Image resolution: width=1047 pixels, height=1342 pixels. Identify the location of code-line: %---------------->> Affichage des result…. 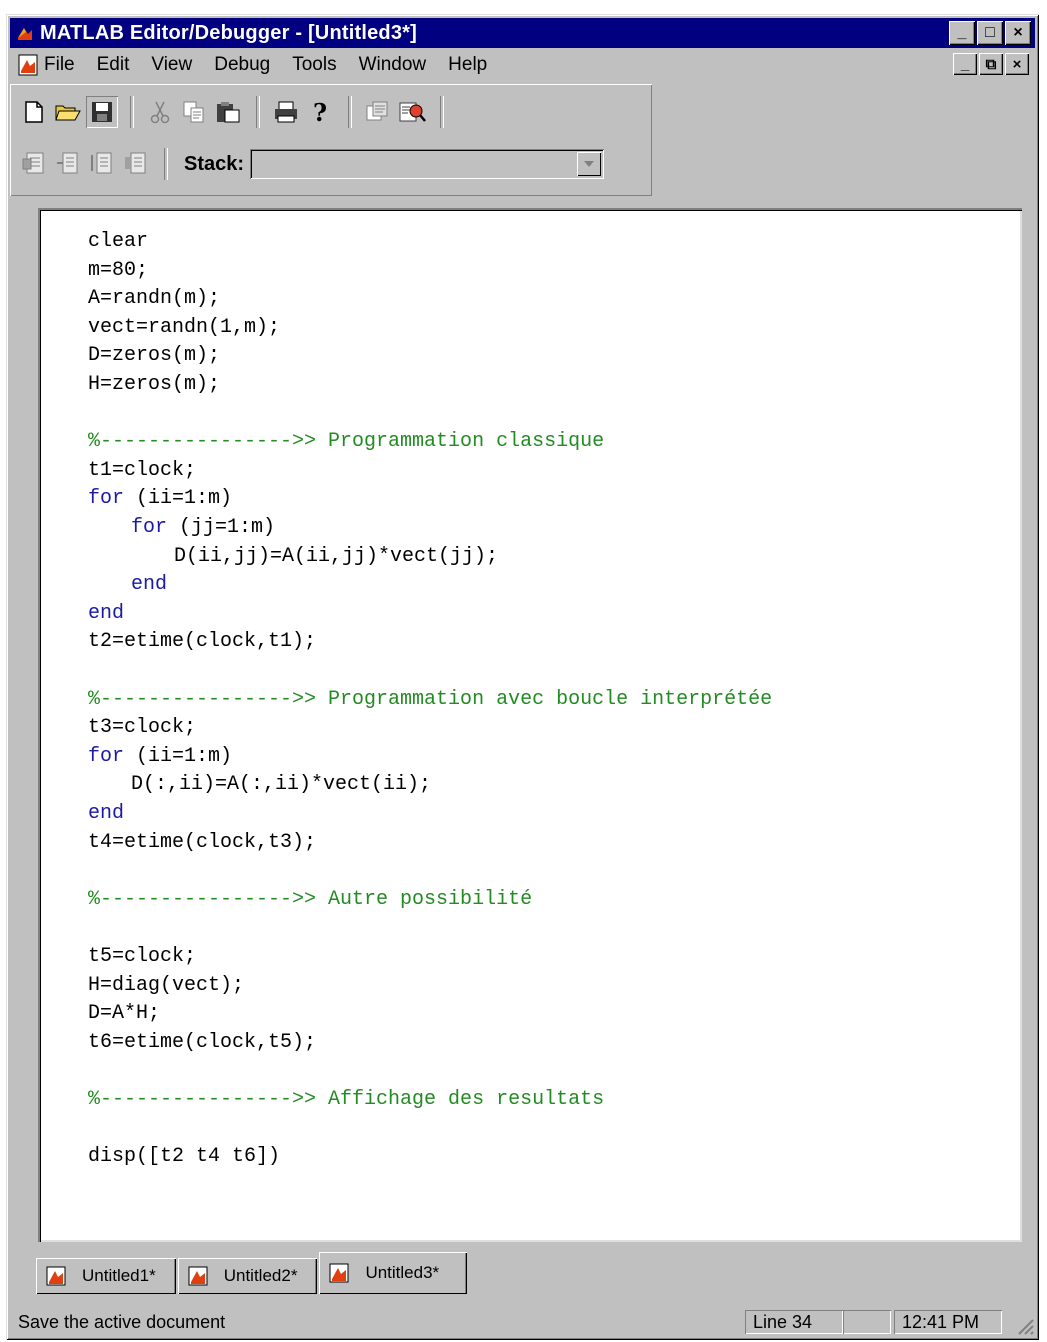
(346, 1100).